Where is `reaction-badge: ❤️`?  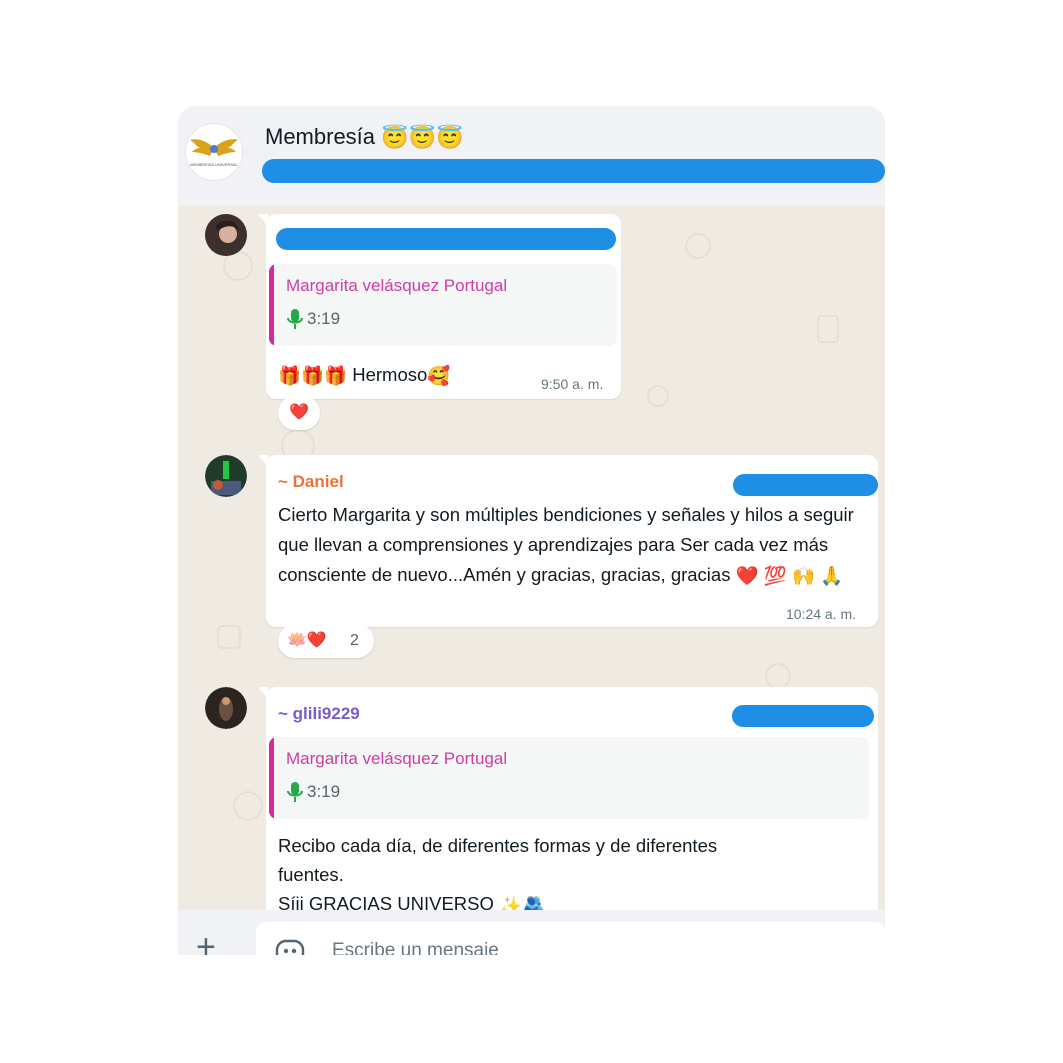
reaction-badge: ❤️ is located at coordinates (299, 413).